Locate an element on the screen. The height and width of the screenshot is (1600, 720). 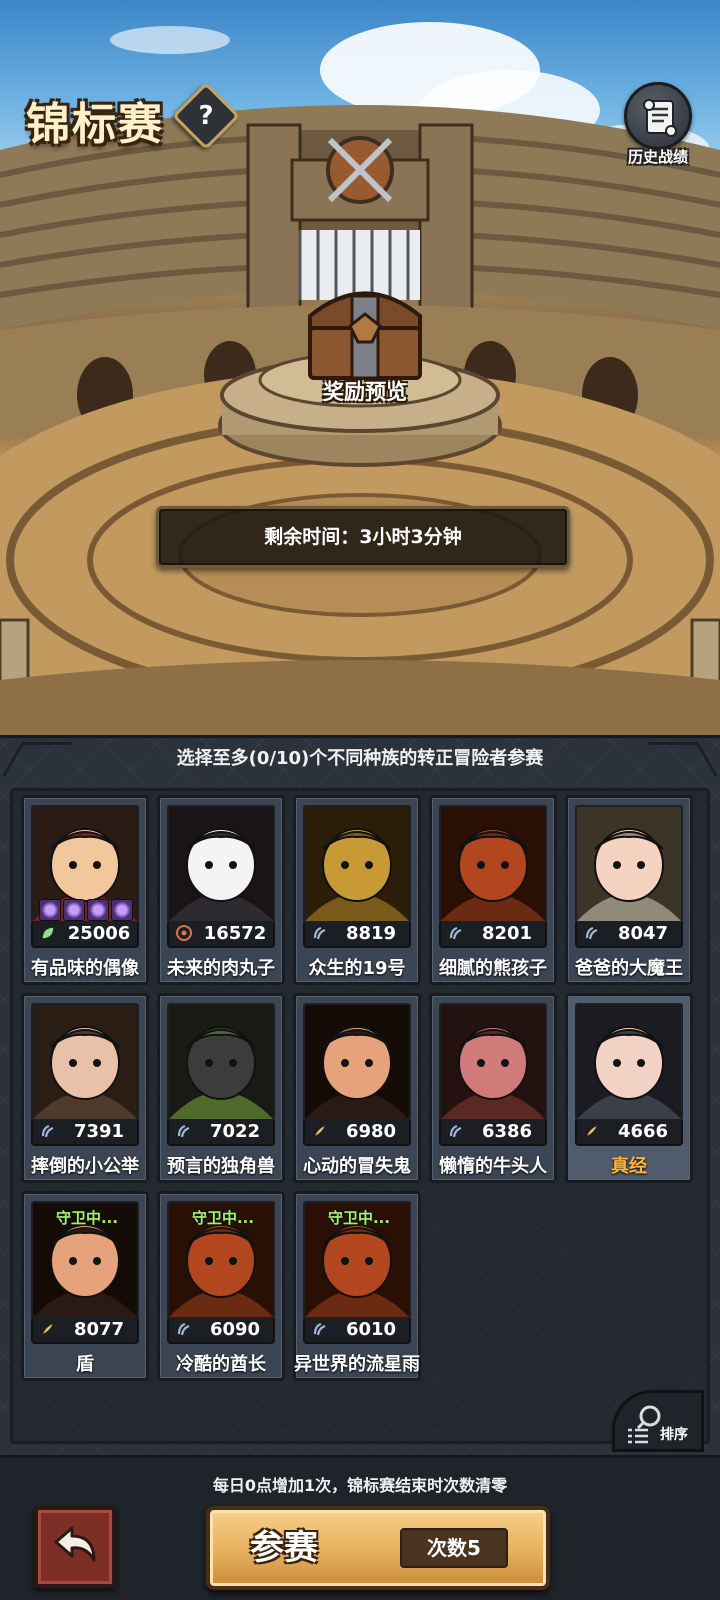
power-bar: 8201 is located at coordinates (493, 935).